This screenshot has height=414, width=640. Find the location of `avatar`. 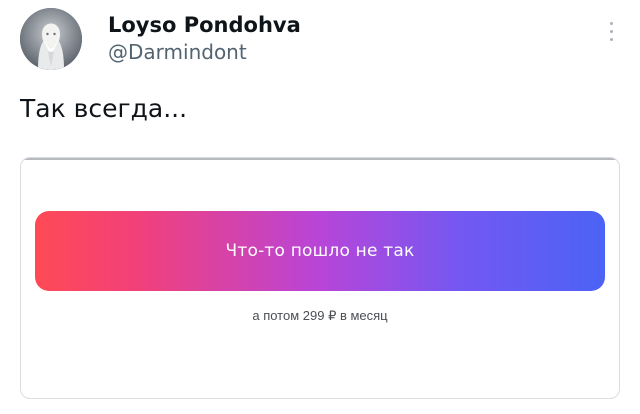

avatar is located at coordinates (51, 39).